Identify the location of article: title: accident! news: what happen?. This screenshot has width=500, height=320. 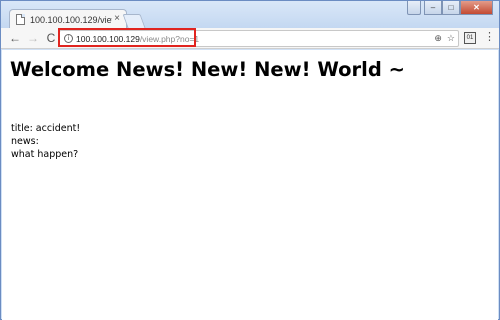
(45, 141).